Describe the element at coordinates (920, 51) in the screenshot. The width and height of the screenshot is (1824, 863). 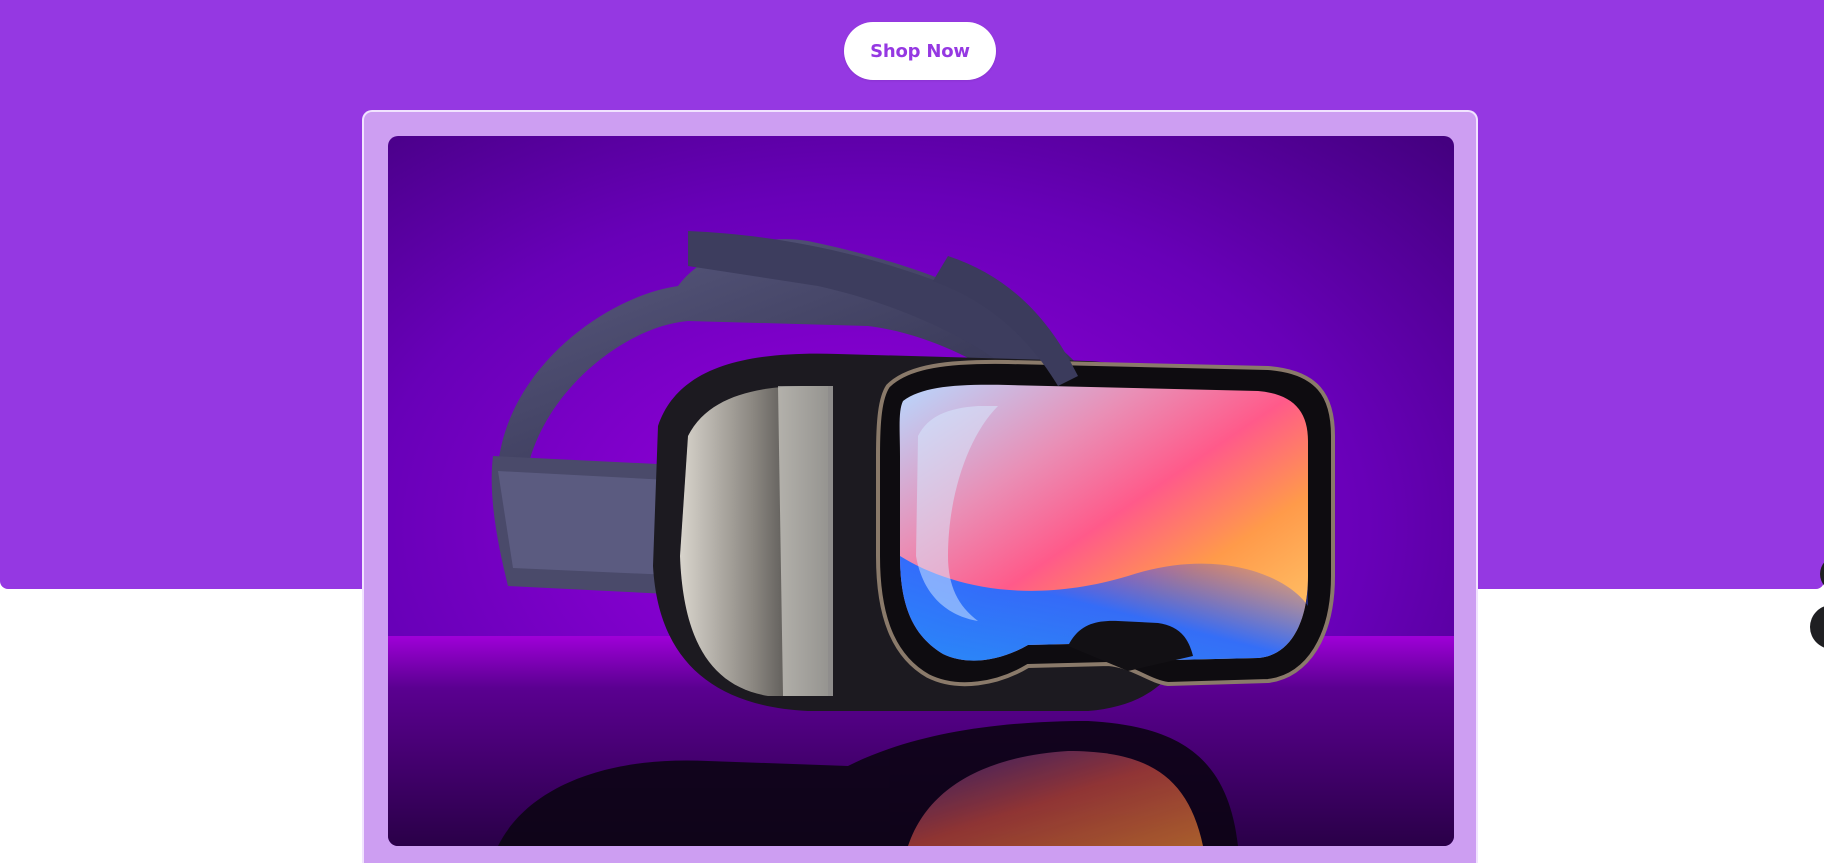
I see `shop-now-button: Shop Now` at that location.